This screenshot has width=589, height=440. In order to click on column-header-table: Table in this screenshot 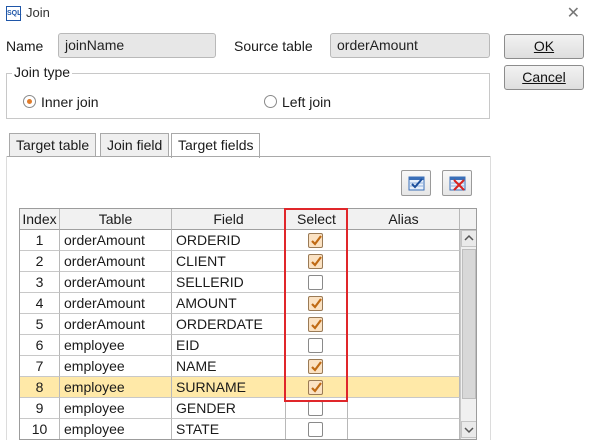, I will do `click(116, 219)`.